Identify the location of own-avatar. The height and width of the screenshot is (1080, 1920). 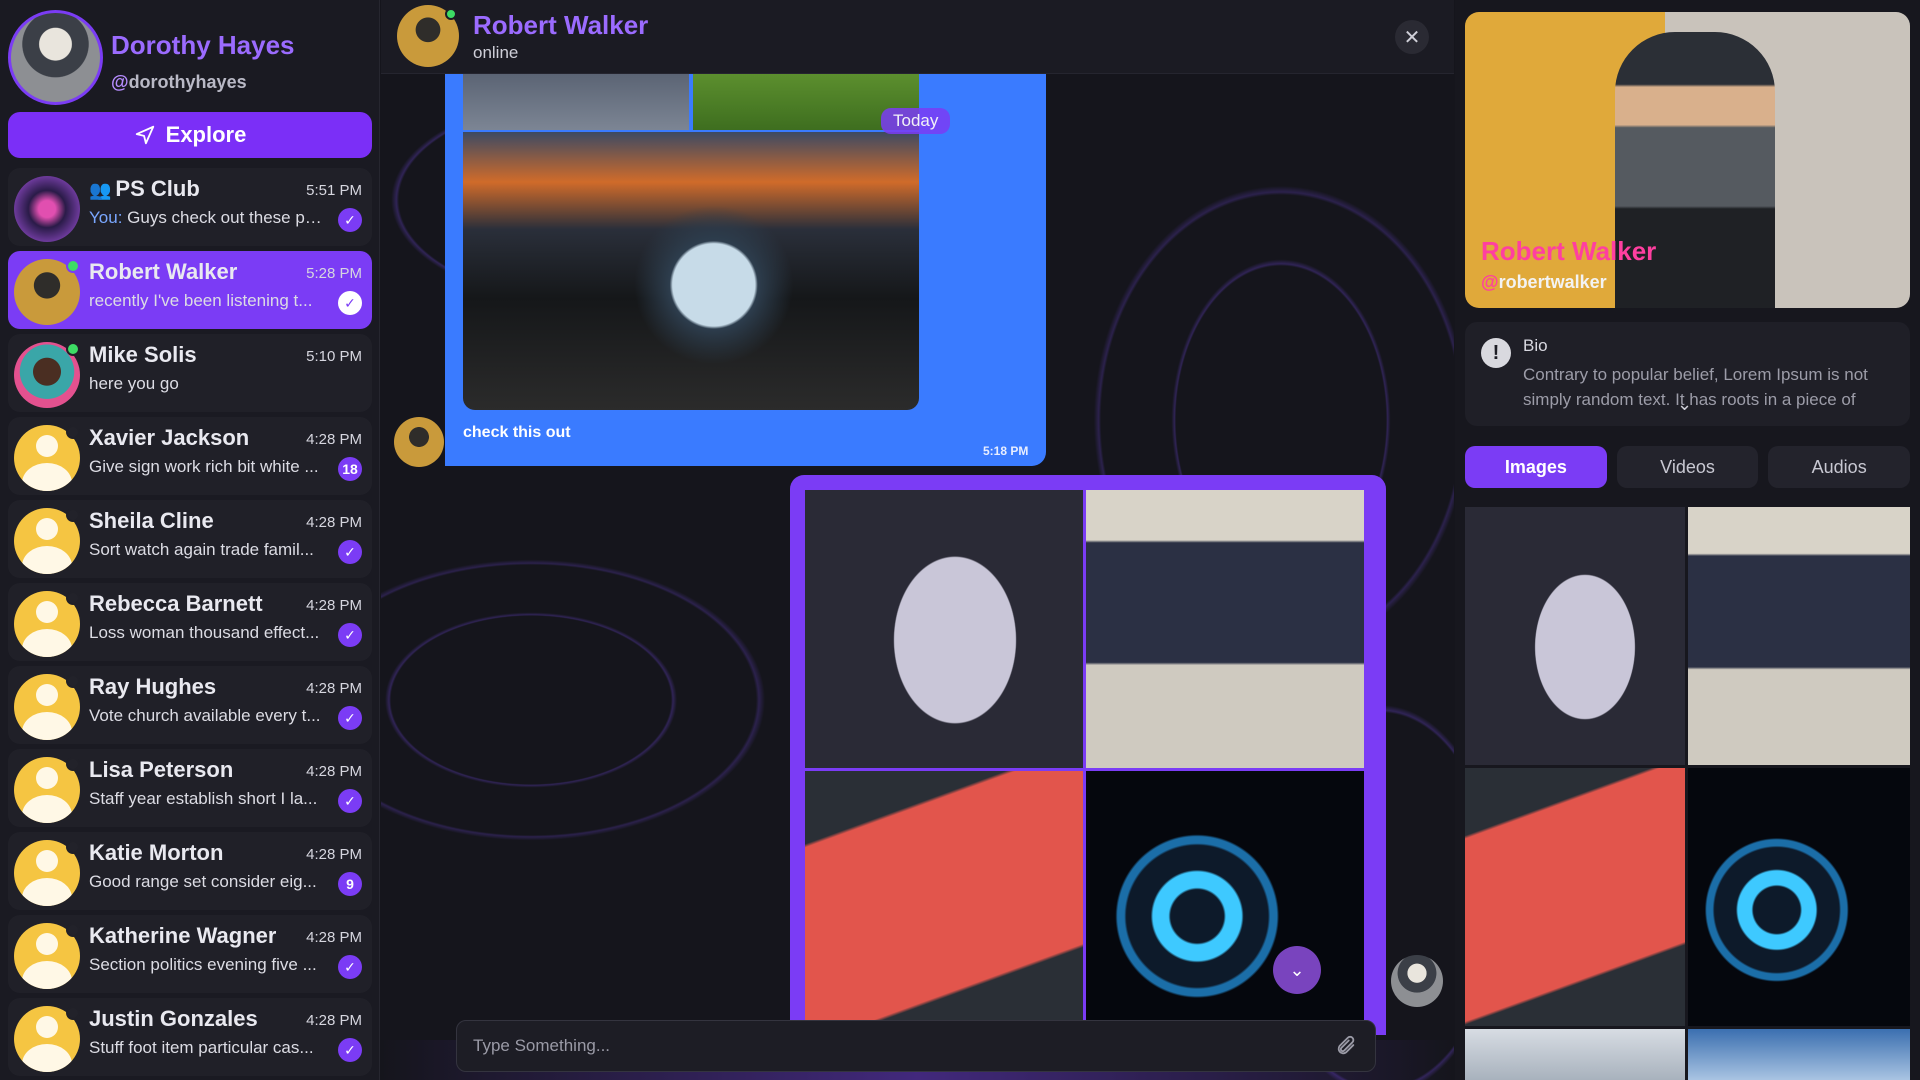
(1417, 981).